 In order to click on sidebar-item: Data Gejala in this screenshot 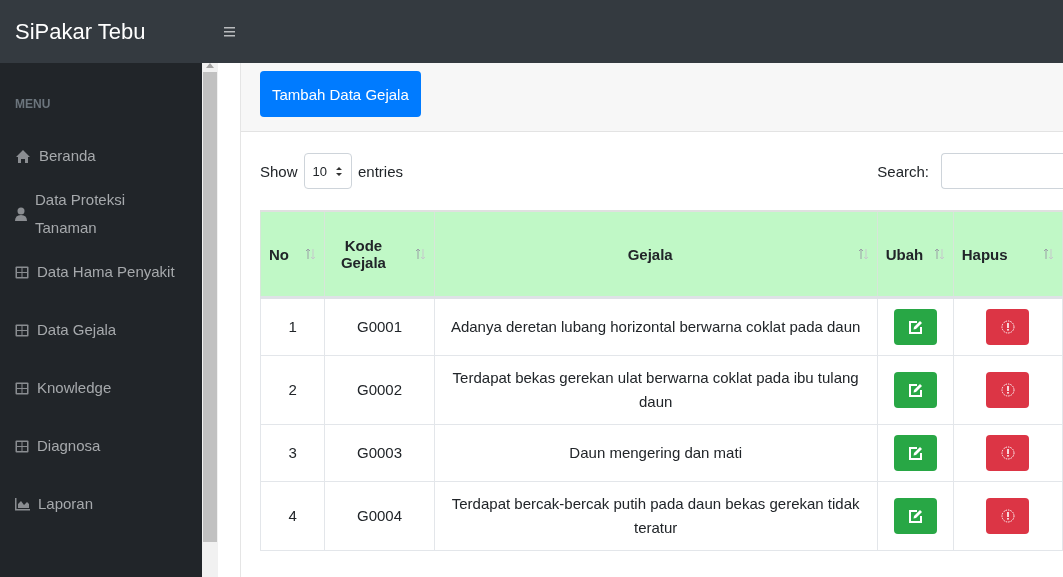, I will do `click(101, 330)`.